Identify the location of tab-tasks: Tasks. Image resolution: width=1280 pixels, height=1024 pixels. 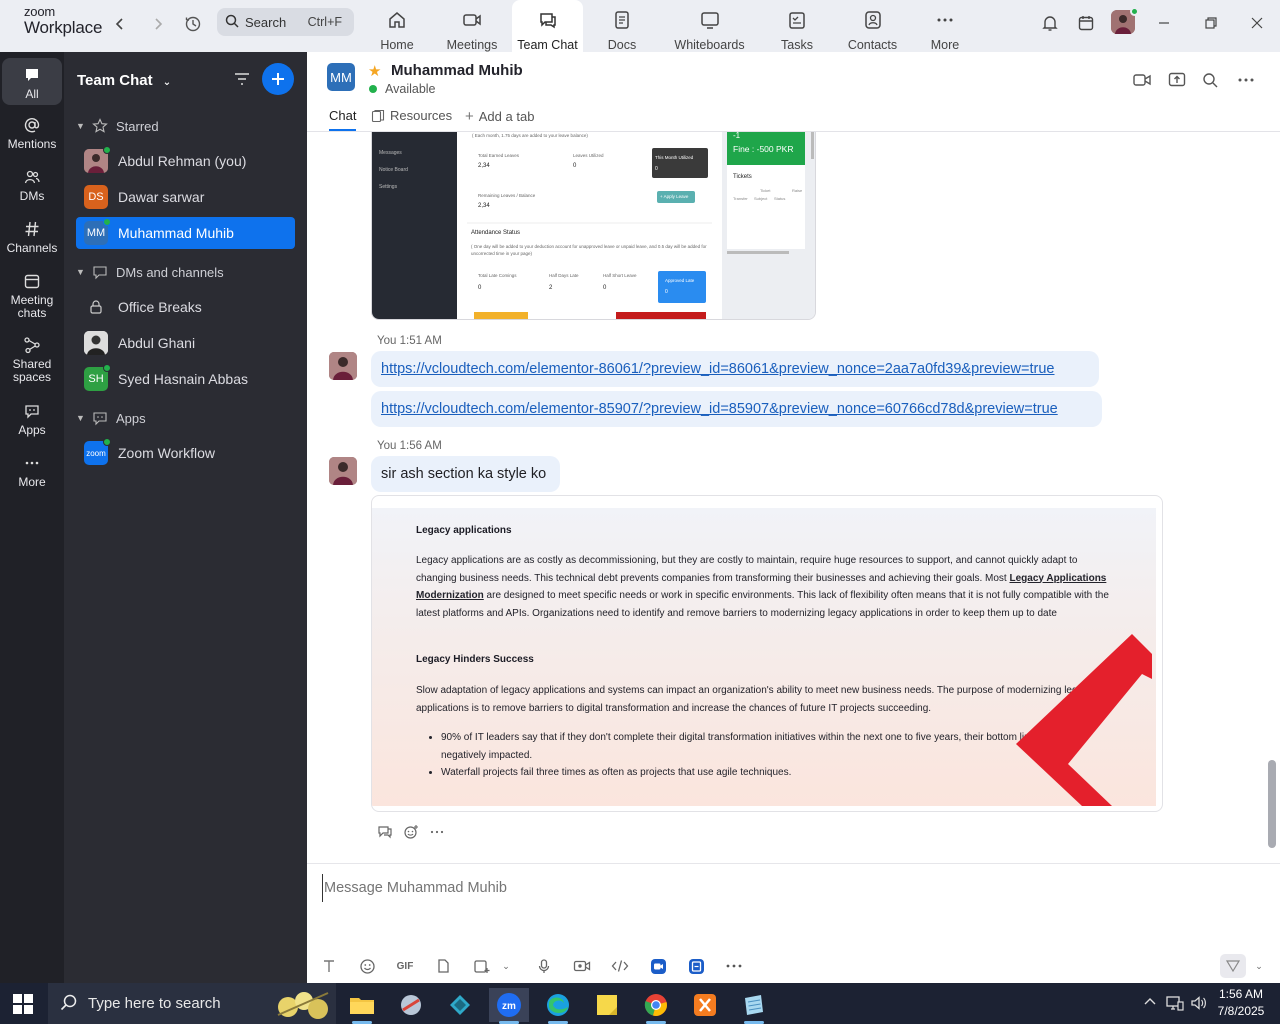
(797, 26).